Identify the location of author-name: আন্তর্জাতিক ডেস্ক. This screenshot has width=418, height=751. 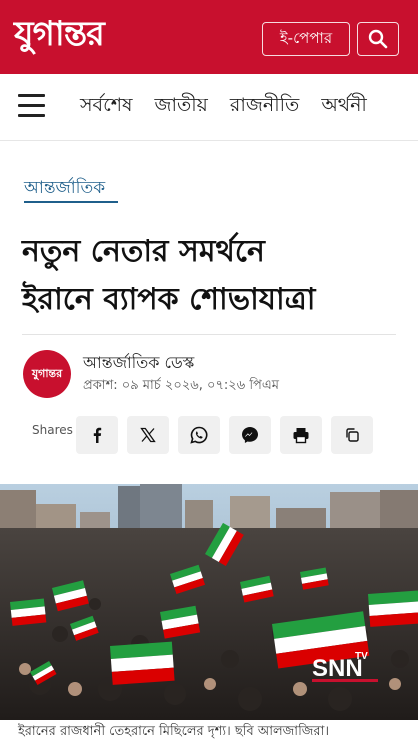
(138, 363).